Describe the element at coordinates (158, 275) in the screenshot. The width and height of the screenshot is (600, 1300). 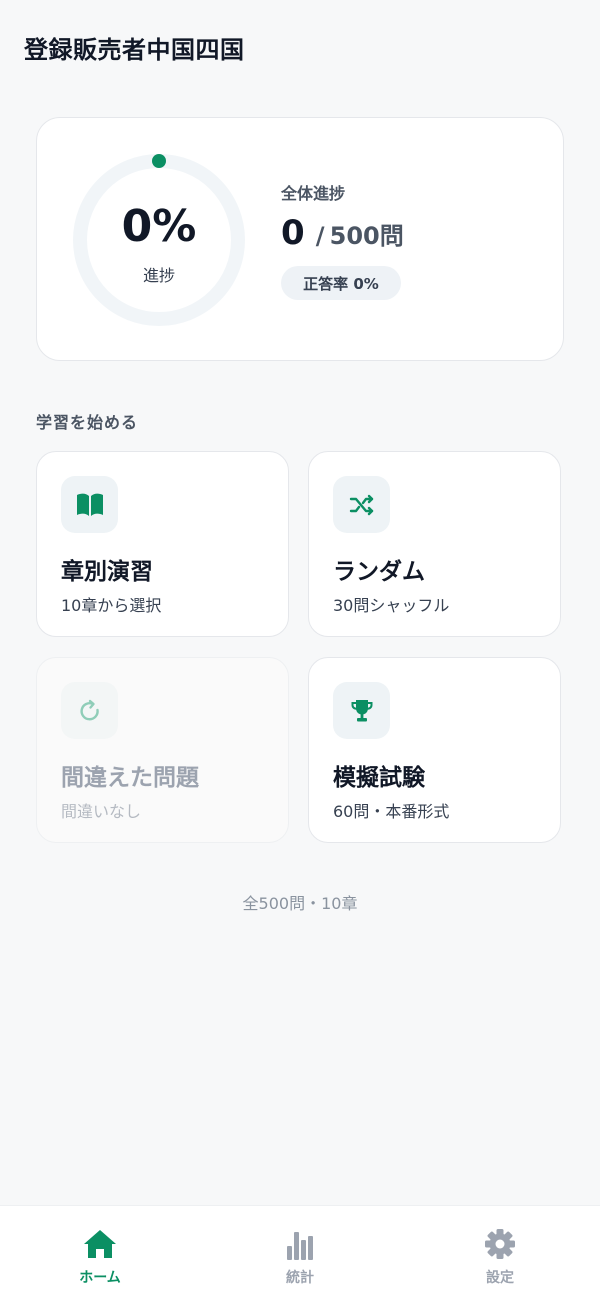
I see `progress-caption: 進捗` at that location.